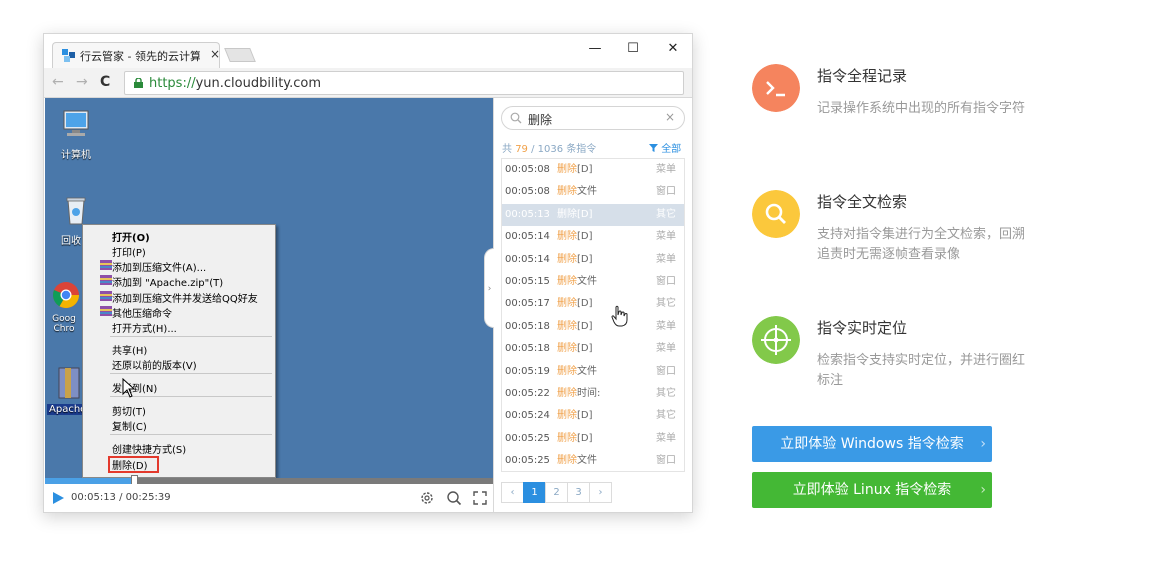  Describe the element at coordinates (653, 148) in the screenshot. I see `filter-icon` at that location.